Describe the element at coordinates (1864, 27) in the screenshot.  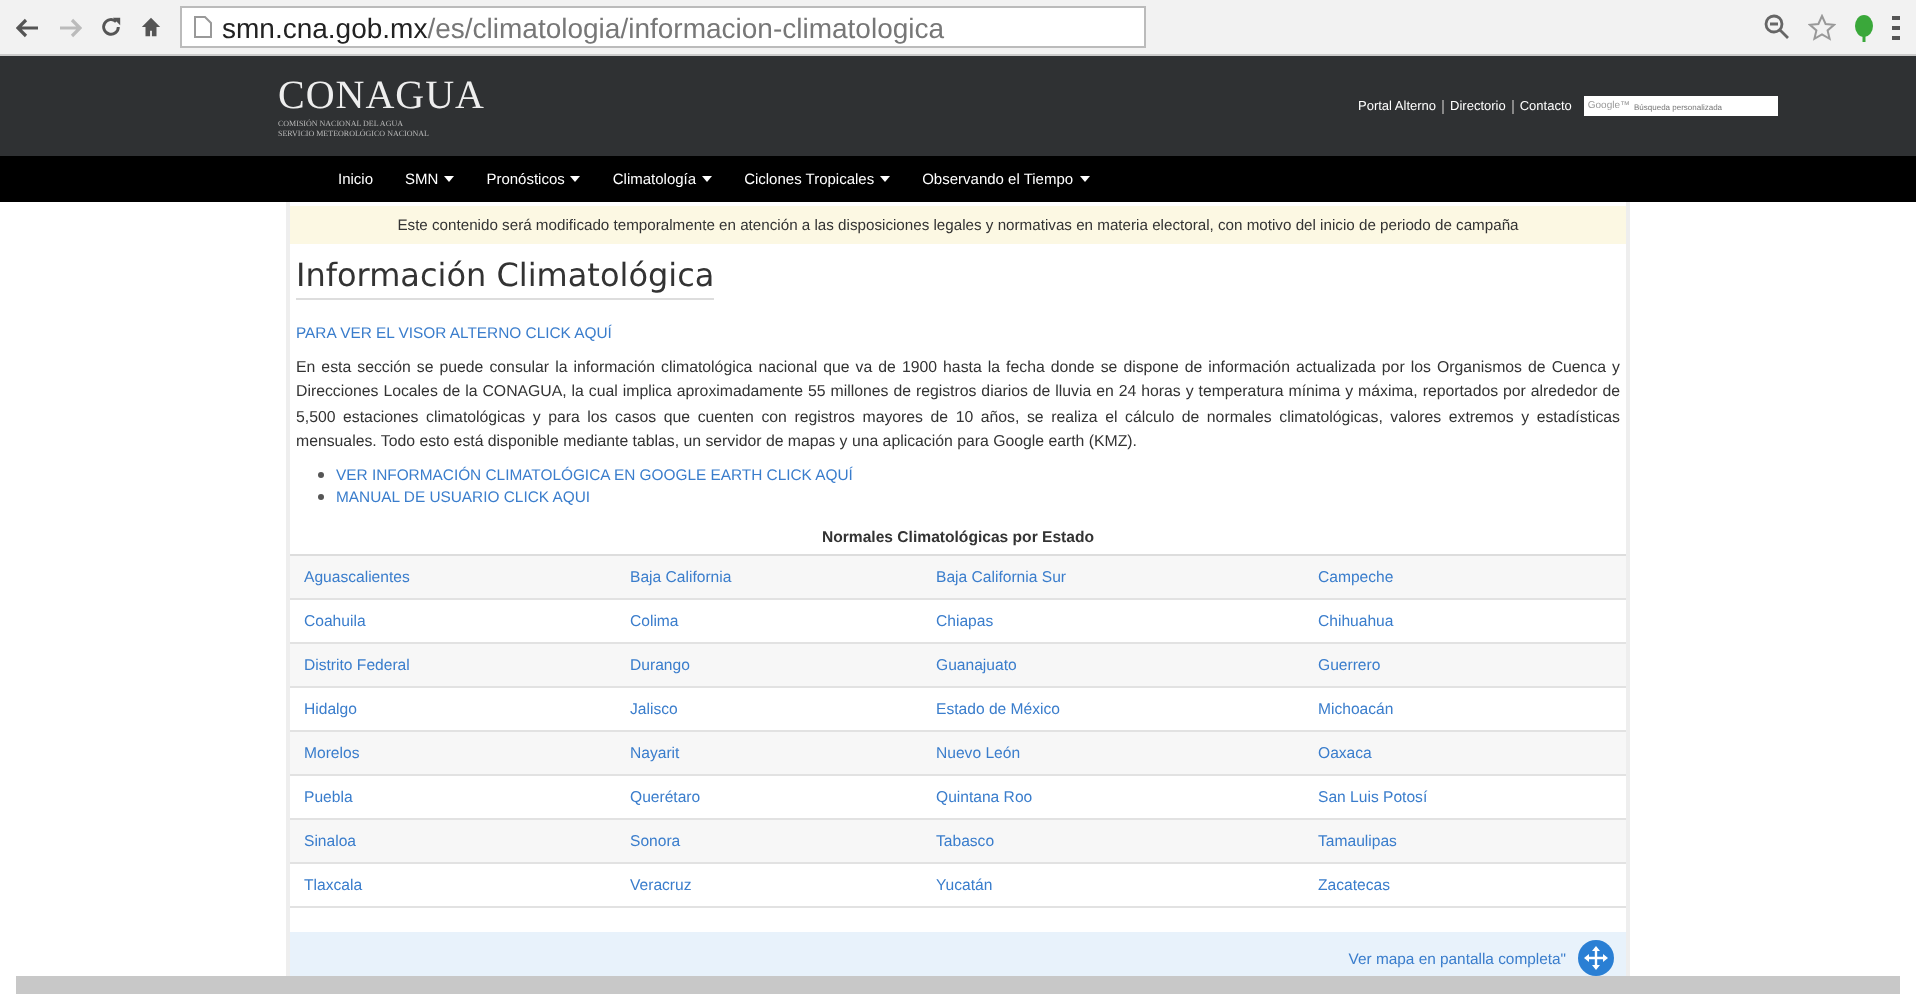
I see `leaf-icon` at that location.